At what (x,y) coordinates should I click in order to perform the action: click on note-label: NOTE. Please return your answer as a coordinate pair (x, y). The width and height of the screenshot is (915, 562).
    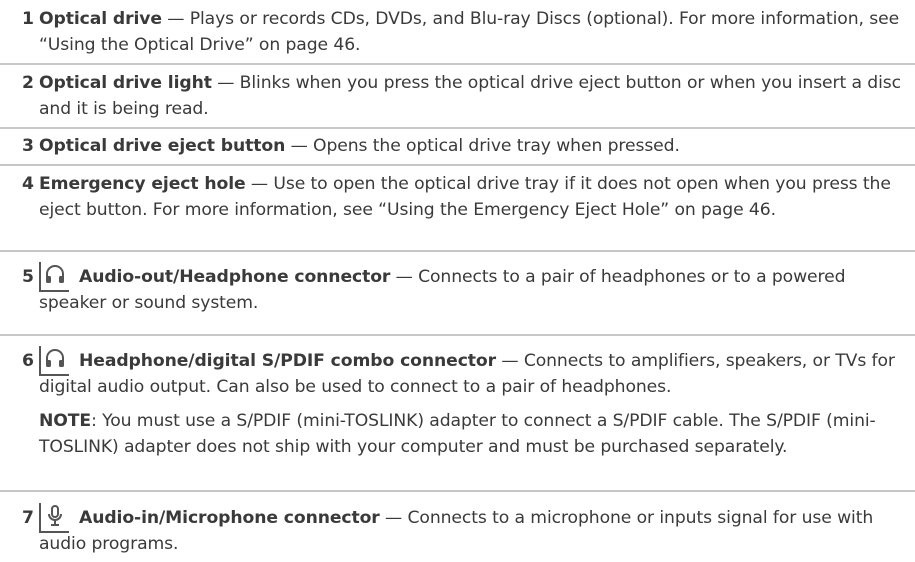
    Looking at the image, I should click on (65, 421).